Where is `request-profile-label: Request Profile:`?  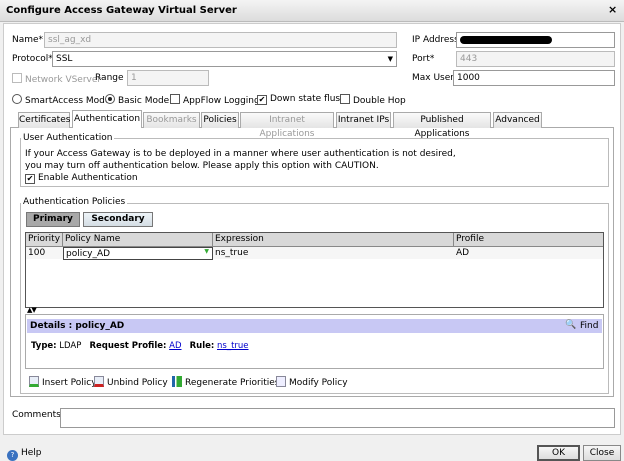 request-profile-label: Request Profile: is located at coordinates (128, 346).